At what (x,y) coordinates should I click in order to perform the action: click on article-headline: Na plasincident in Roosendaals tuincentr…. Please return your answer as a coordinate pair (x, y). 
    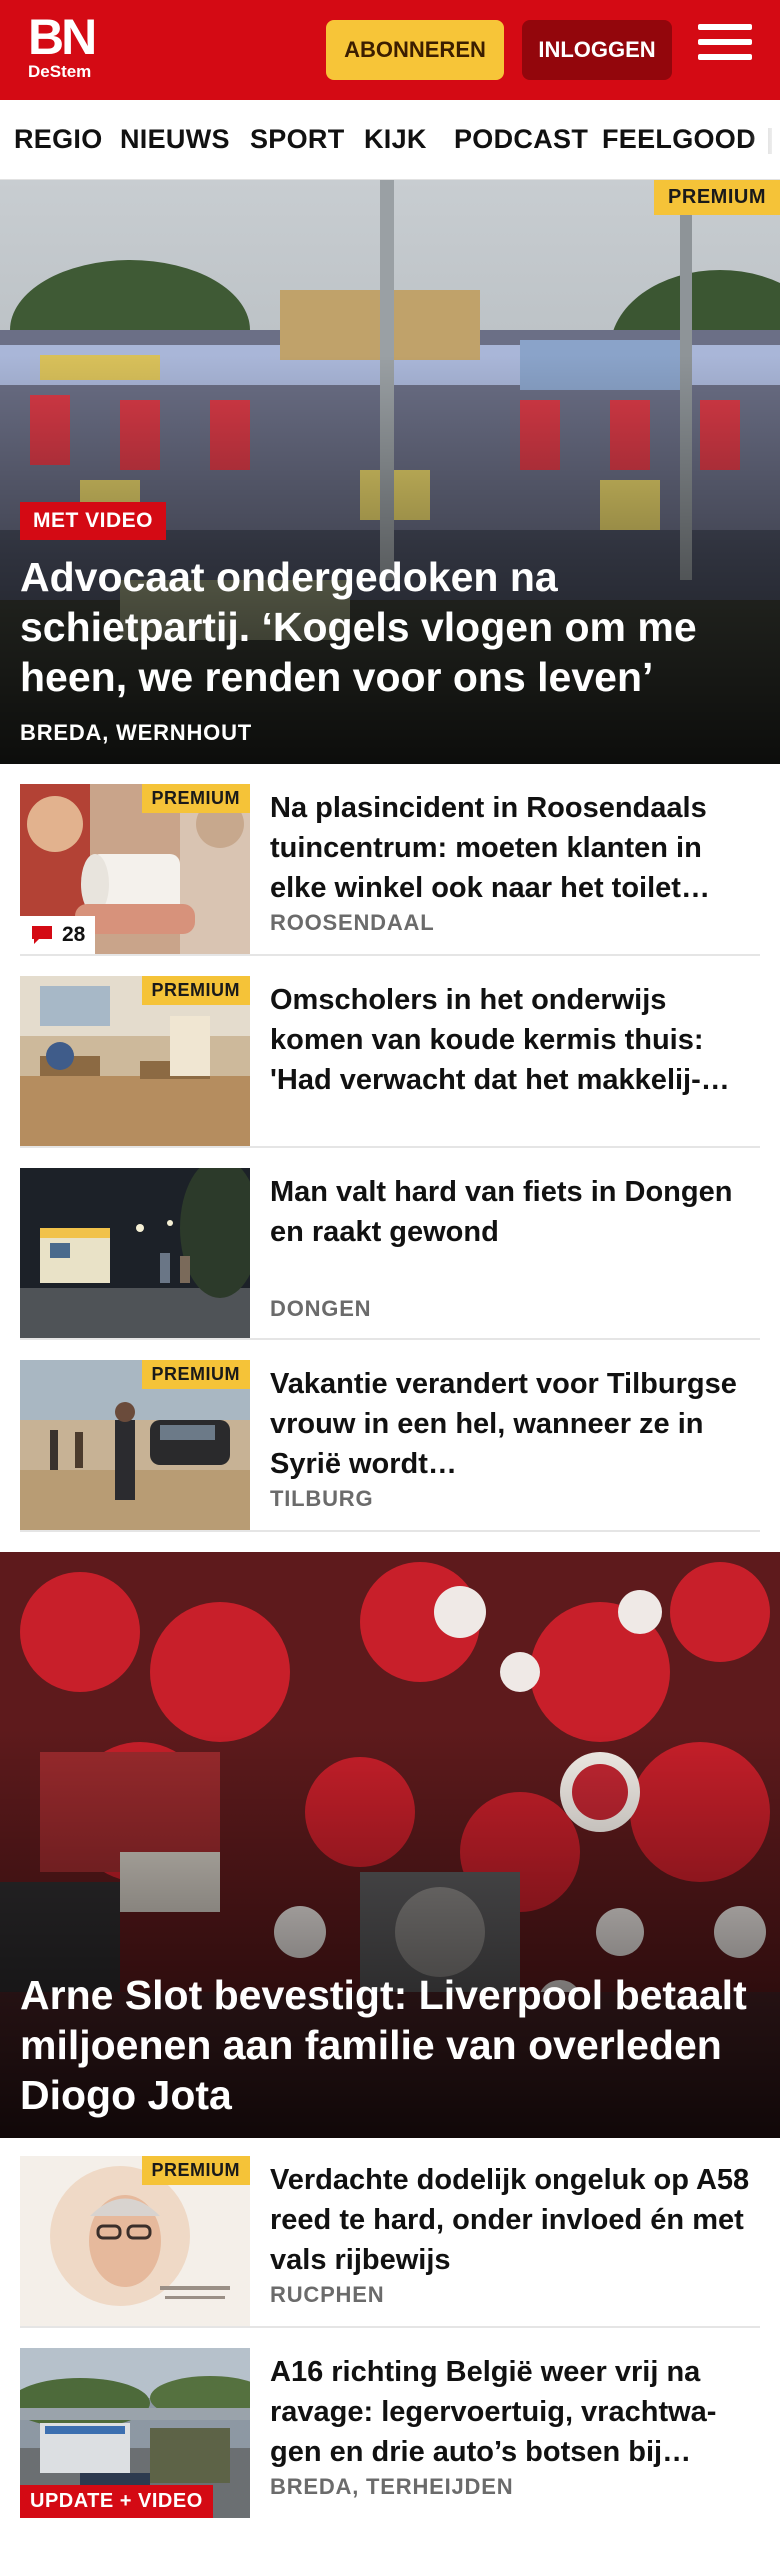
    Looking at the image, I should click on (510, 848).